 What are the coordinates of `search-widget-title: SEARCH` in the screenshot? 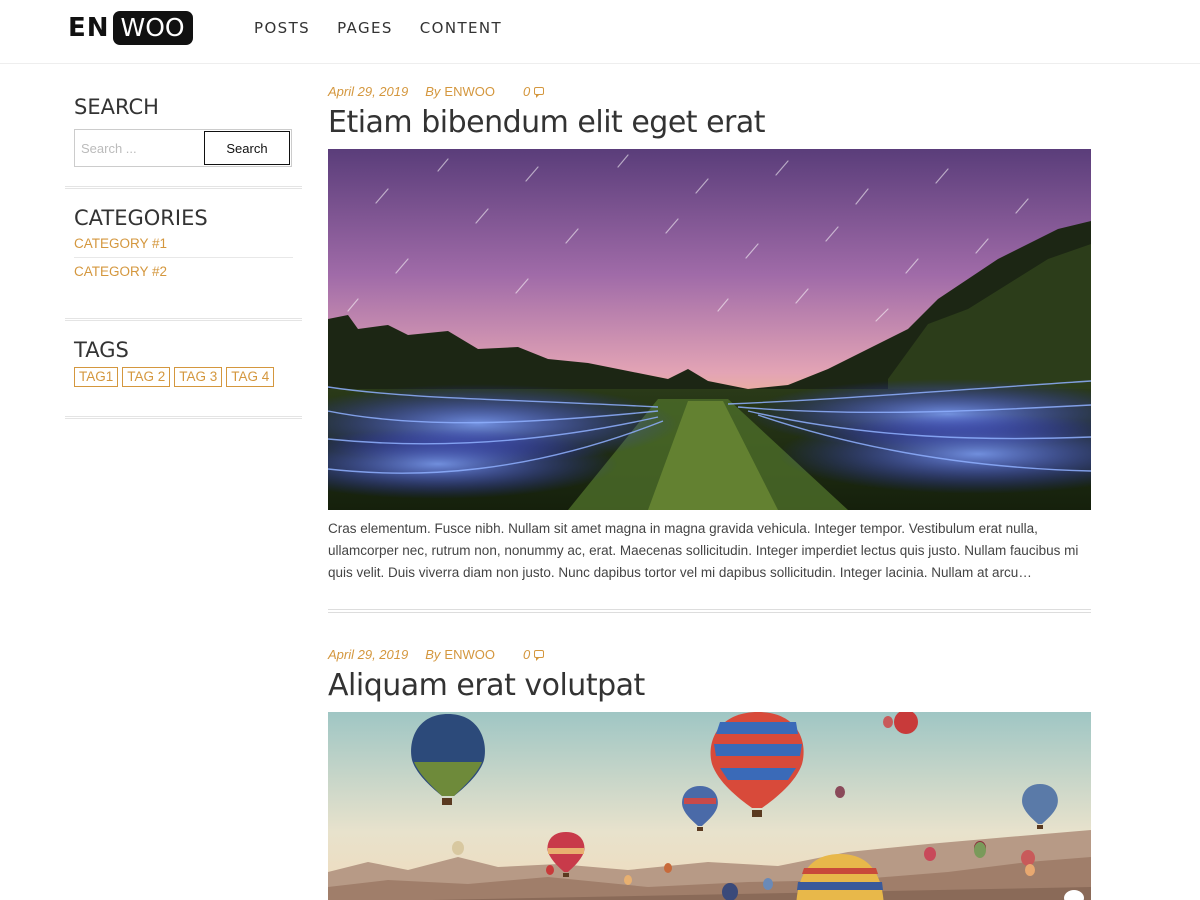 It's located at (116, 107).